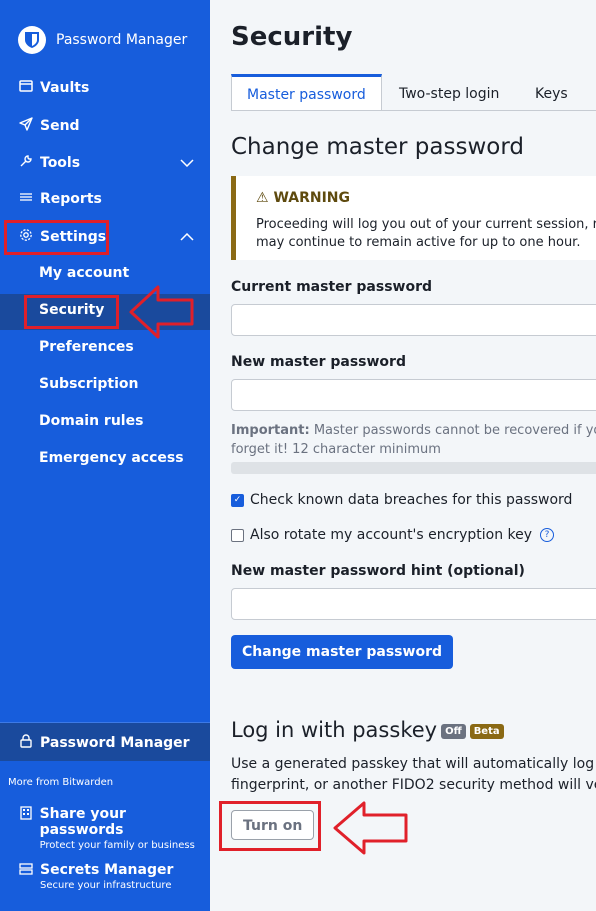 This screenshot has height=911, width=596. What do you see at coordinates (413, 604) in the screenshot?
I see `password-hint-input` at bounding box center [413, 604].